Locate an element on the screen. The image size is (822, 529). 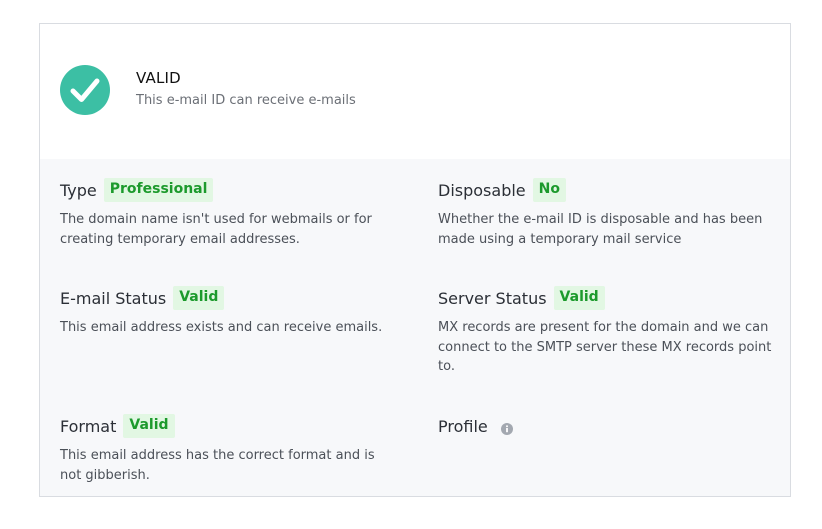
check-circle-icon is located at coordinates (85, 90).